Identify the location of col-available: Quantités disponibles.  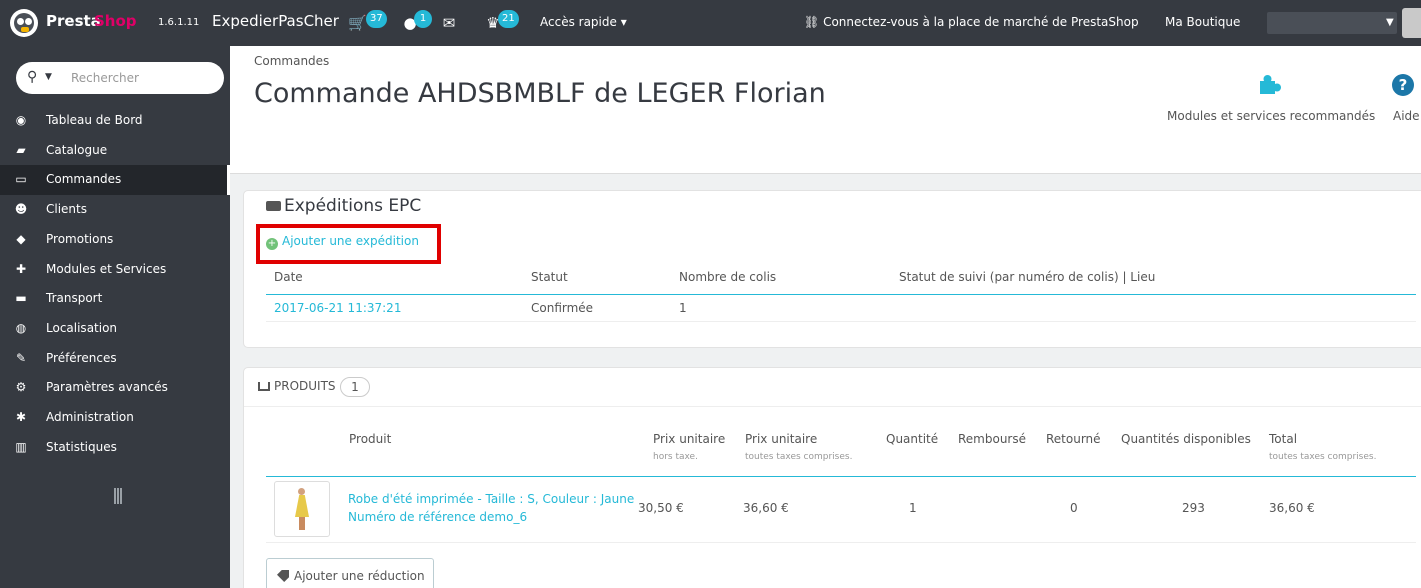
(1186, 439).